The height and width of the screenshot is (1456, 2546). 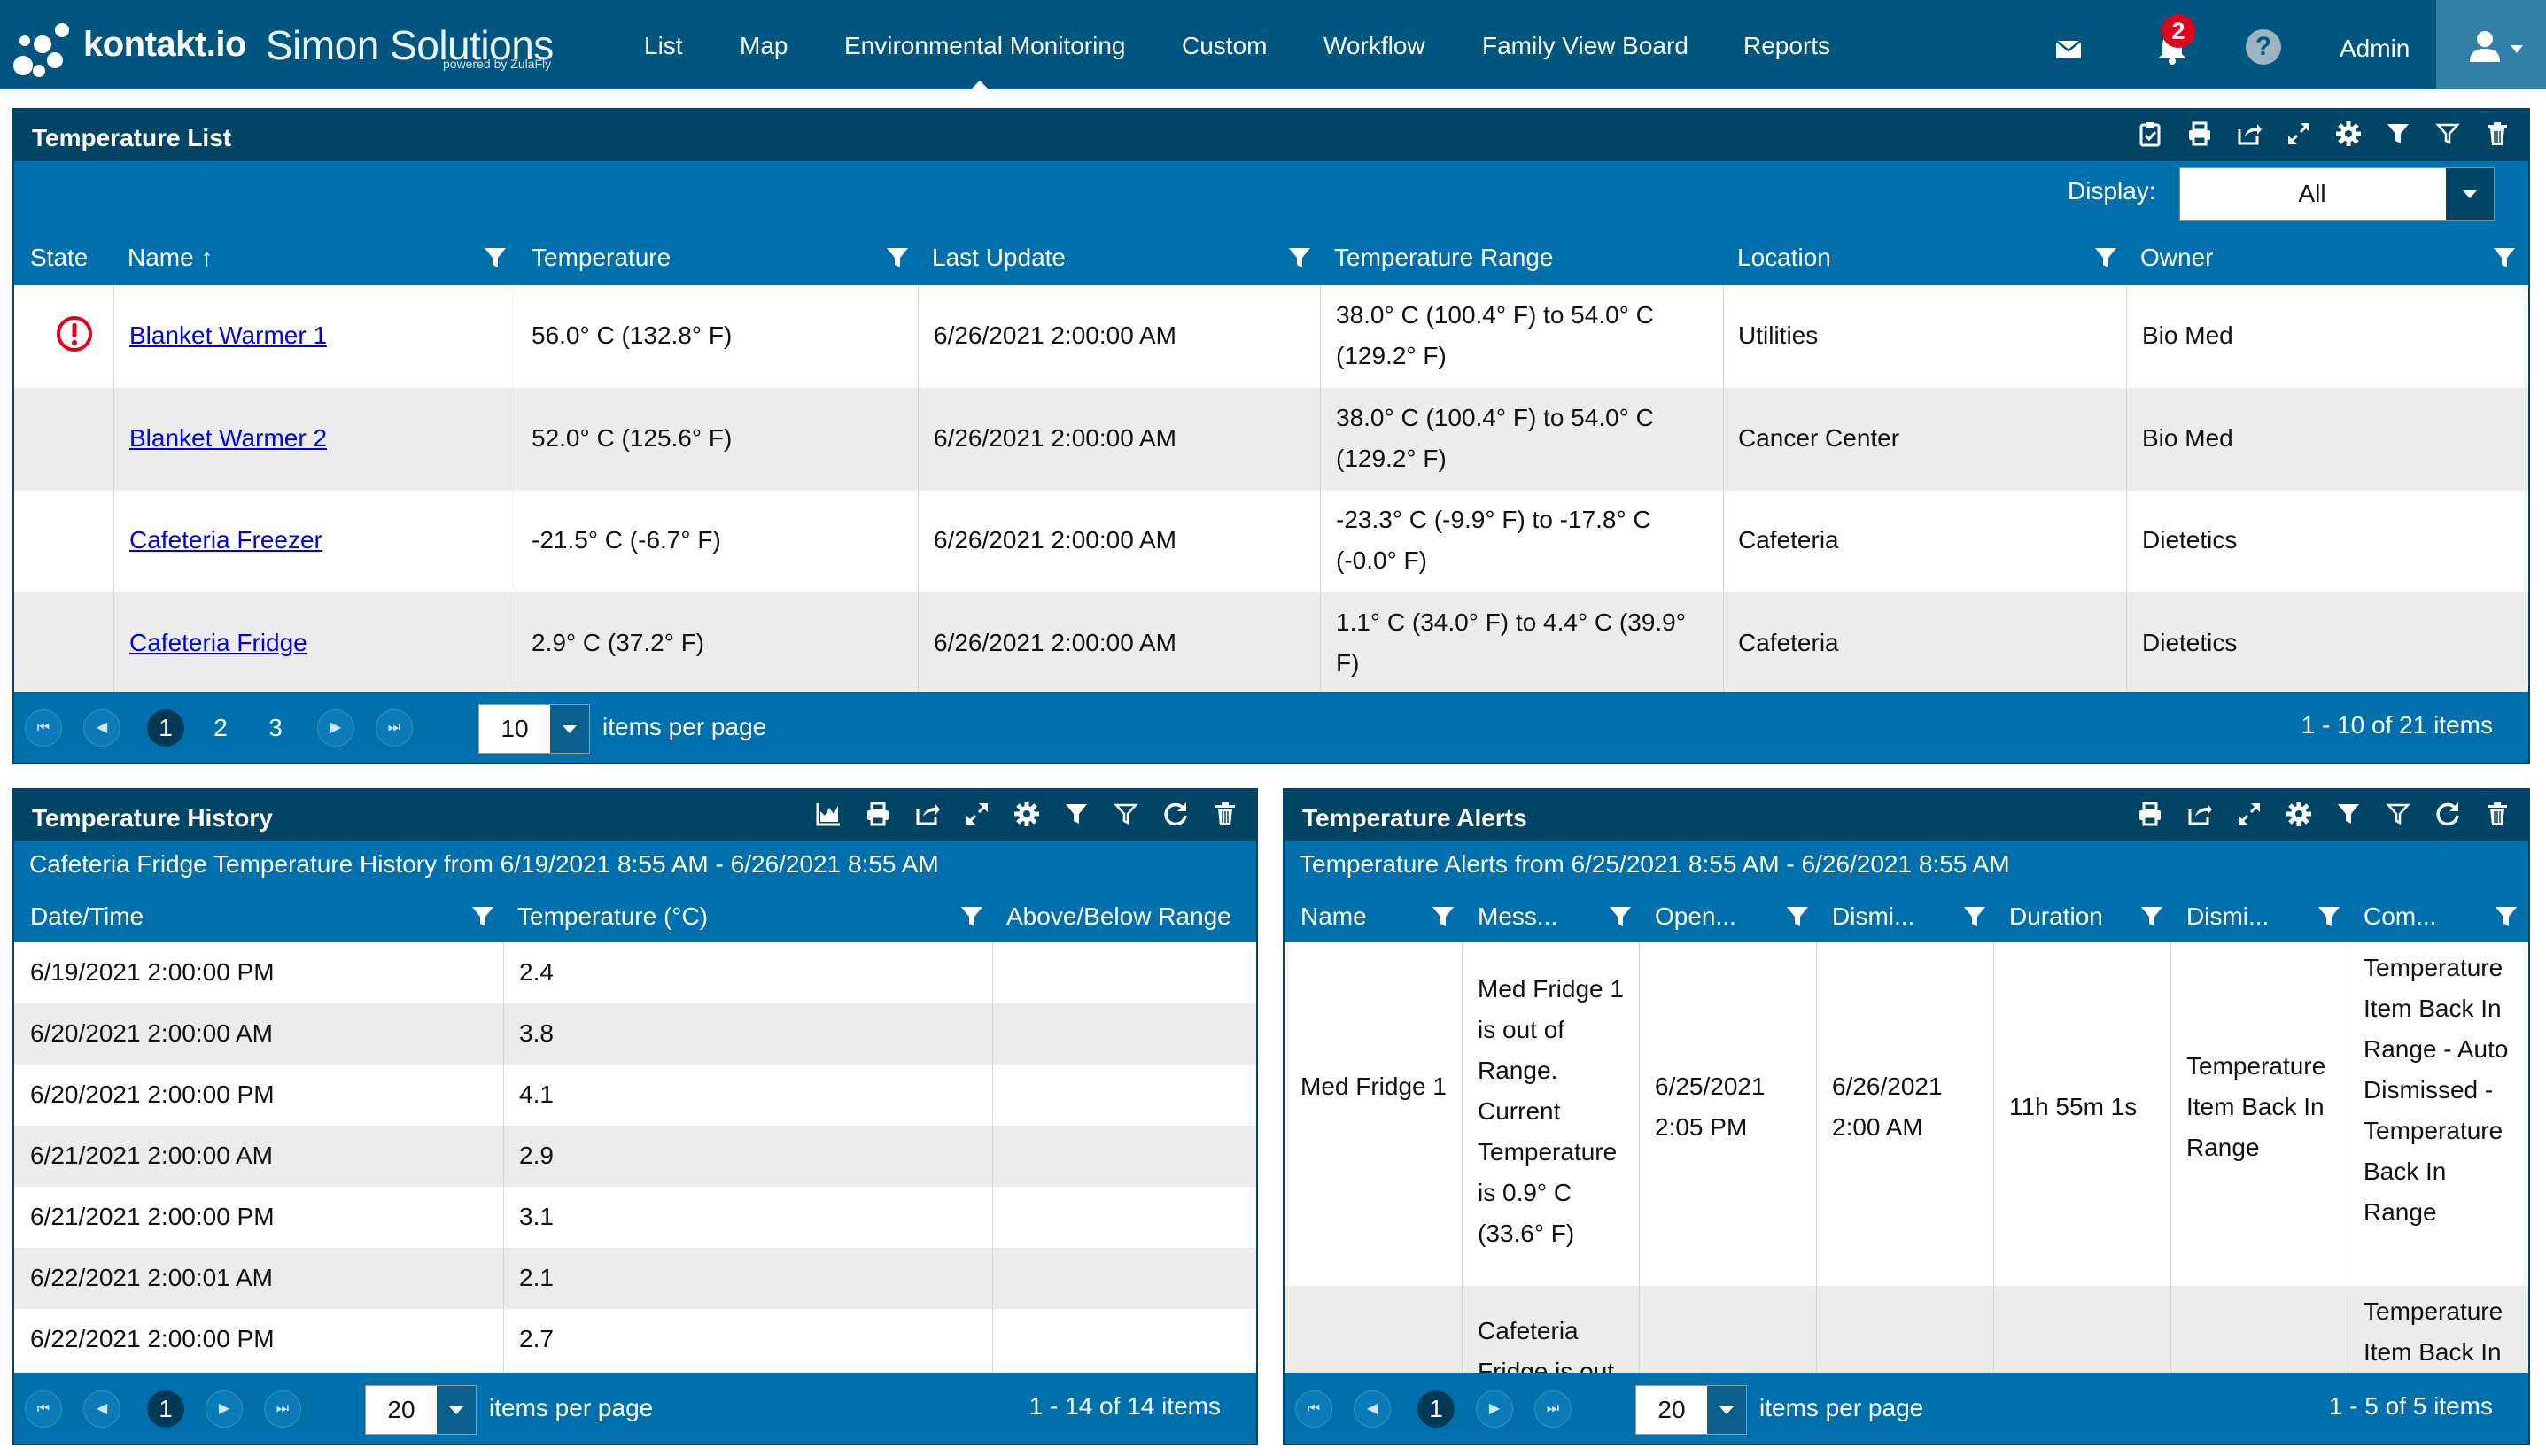 What do you see at coordinates (87, 917) in the screenshot?
I see `column-header-date-time: Date/Time` at bounding box center [87, 917].